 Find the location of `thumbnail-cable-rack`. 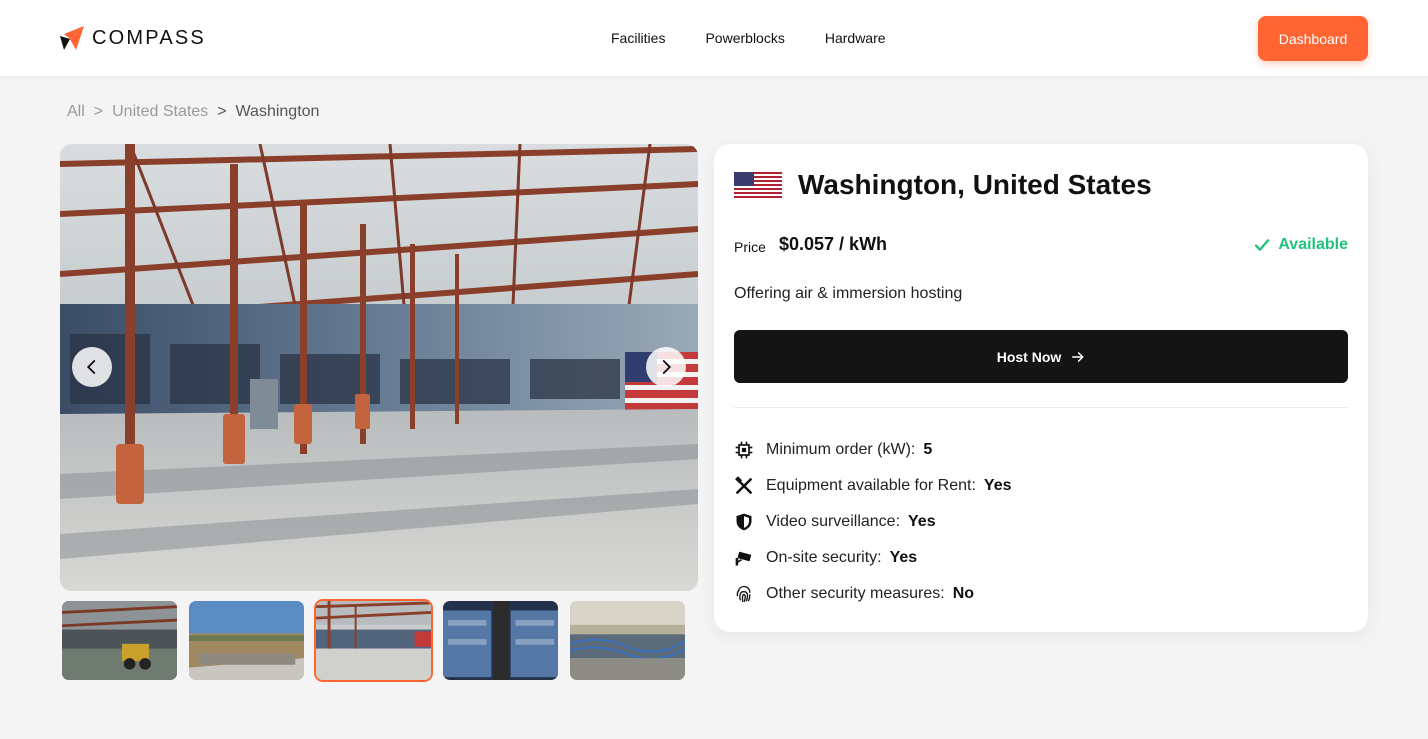

thumbnail-cable-rack is located at coordinates (627, 640).